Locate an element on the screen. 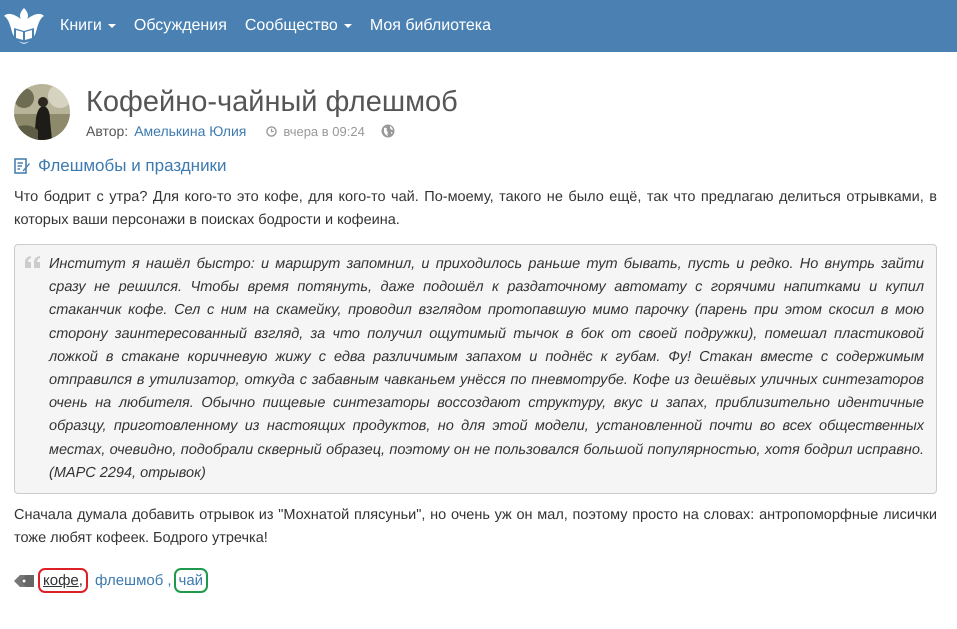 The width and height of the screenshot is (957, 629). nav-link: Книги is located at coordinates (88, 26).